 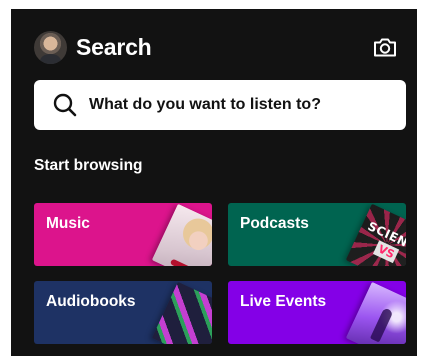 I want to click on browse-tile-audiobooks: Audiobooks, so click(x=123, y=312).